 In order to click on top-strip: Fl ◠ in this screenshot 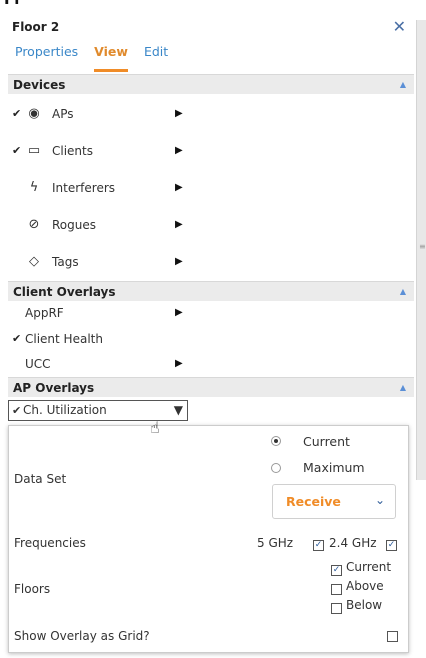, I will do `click(213, 5)`.